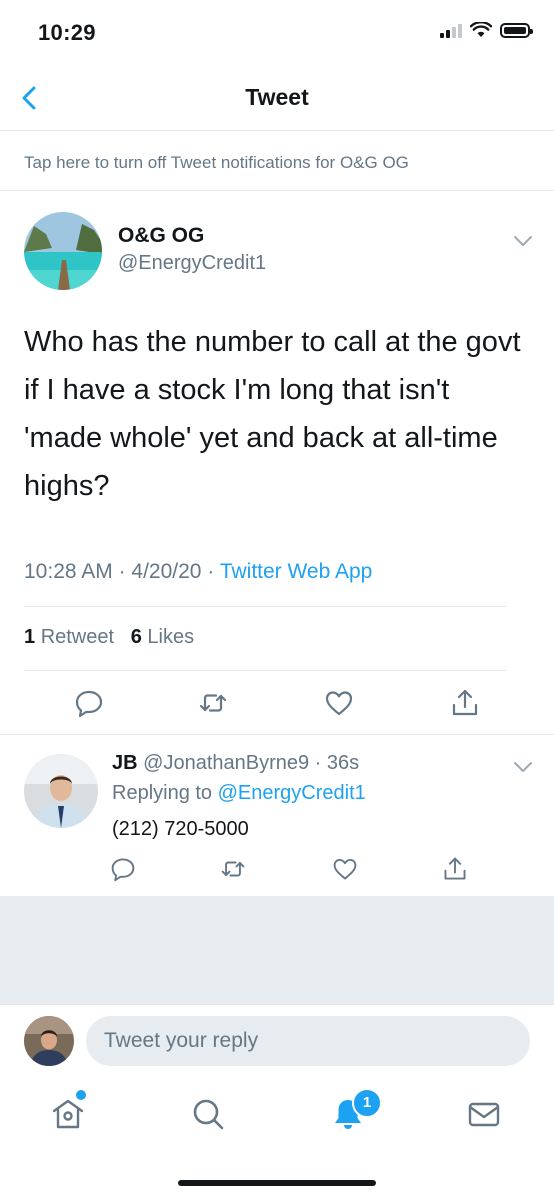 This screenshot has height=1200, width=554. What do you see at coordinates (343, 763) in the screenshot?
I see `reply-age: 36s` at bounding box center [343, 763].